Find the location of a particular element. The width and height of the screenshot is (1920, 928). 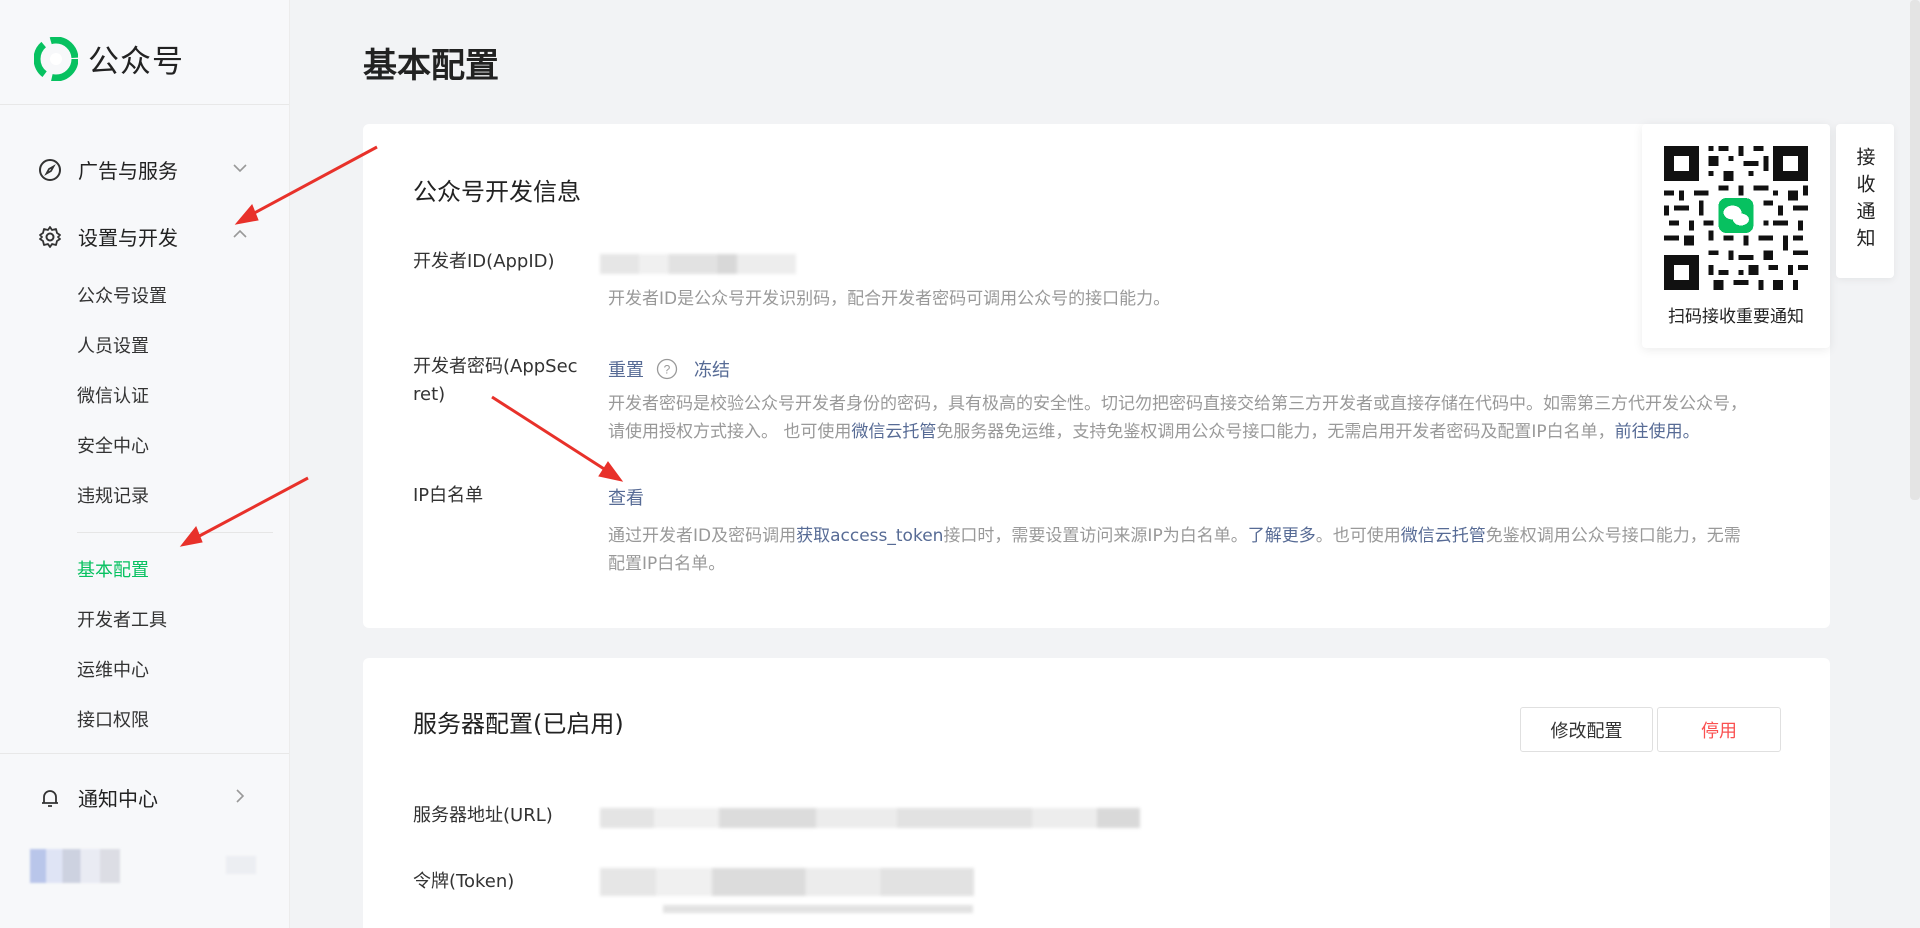

appsecret-label: 开发者密码(AppSec ret) is located at coordinates (495, 381).